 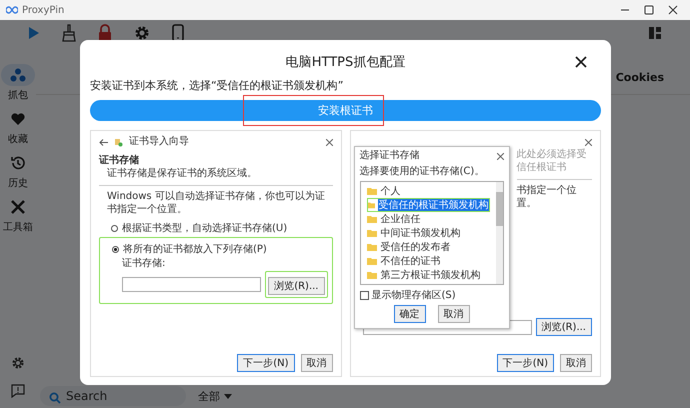 I want to click on feedback-icon, so click(x=18, y=391).